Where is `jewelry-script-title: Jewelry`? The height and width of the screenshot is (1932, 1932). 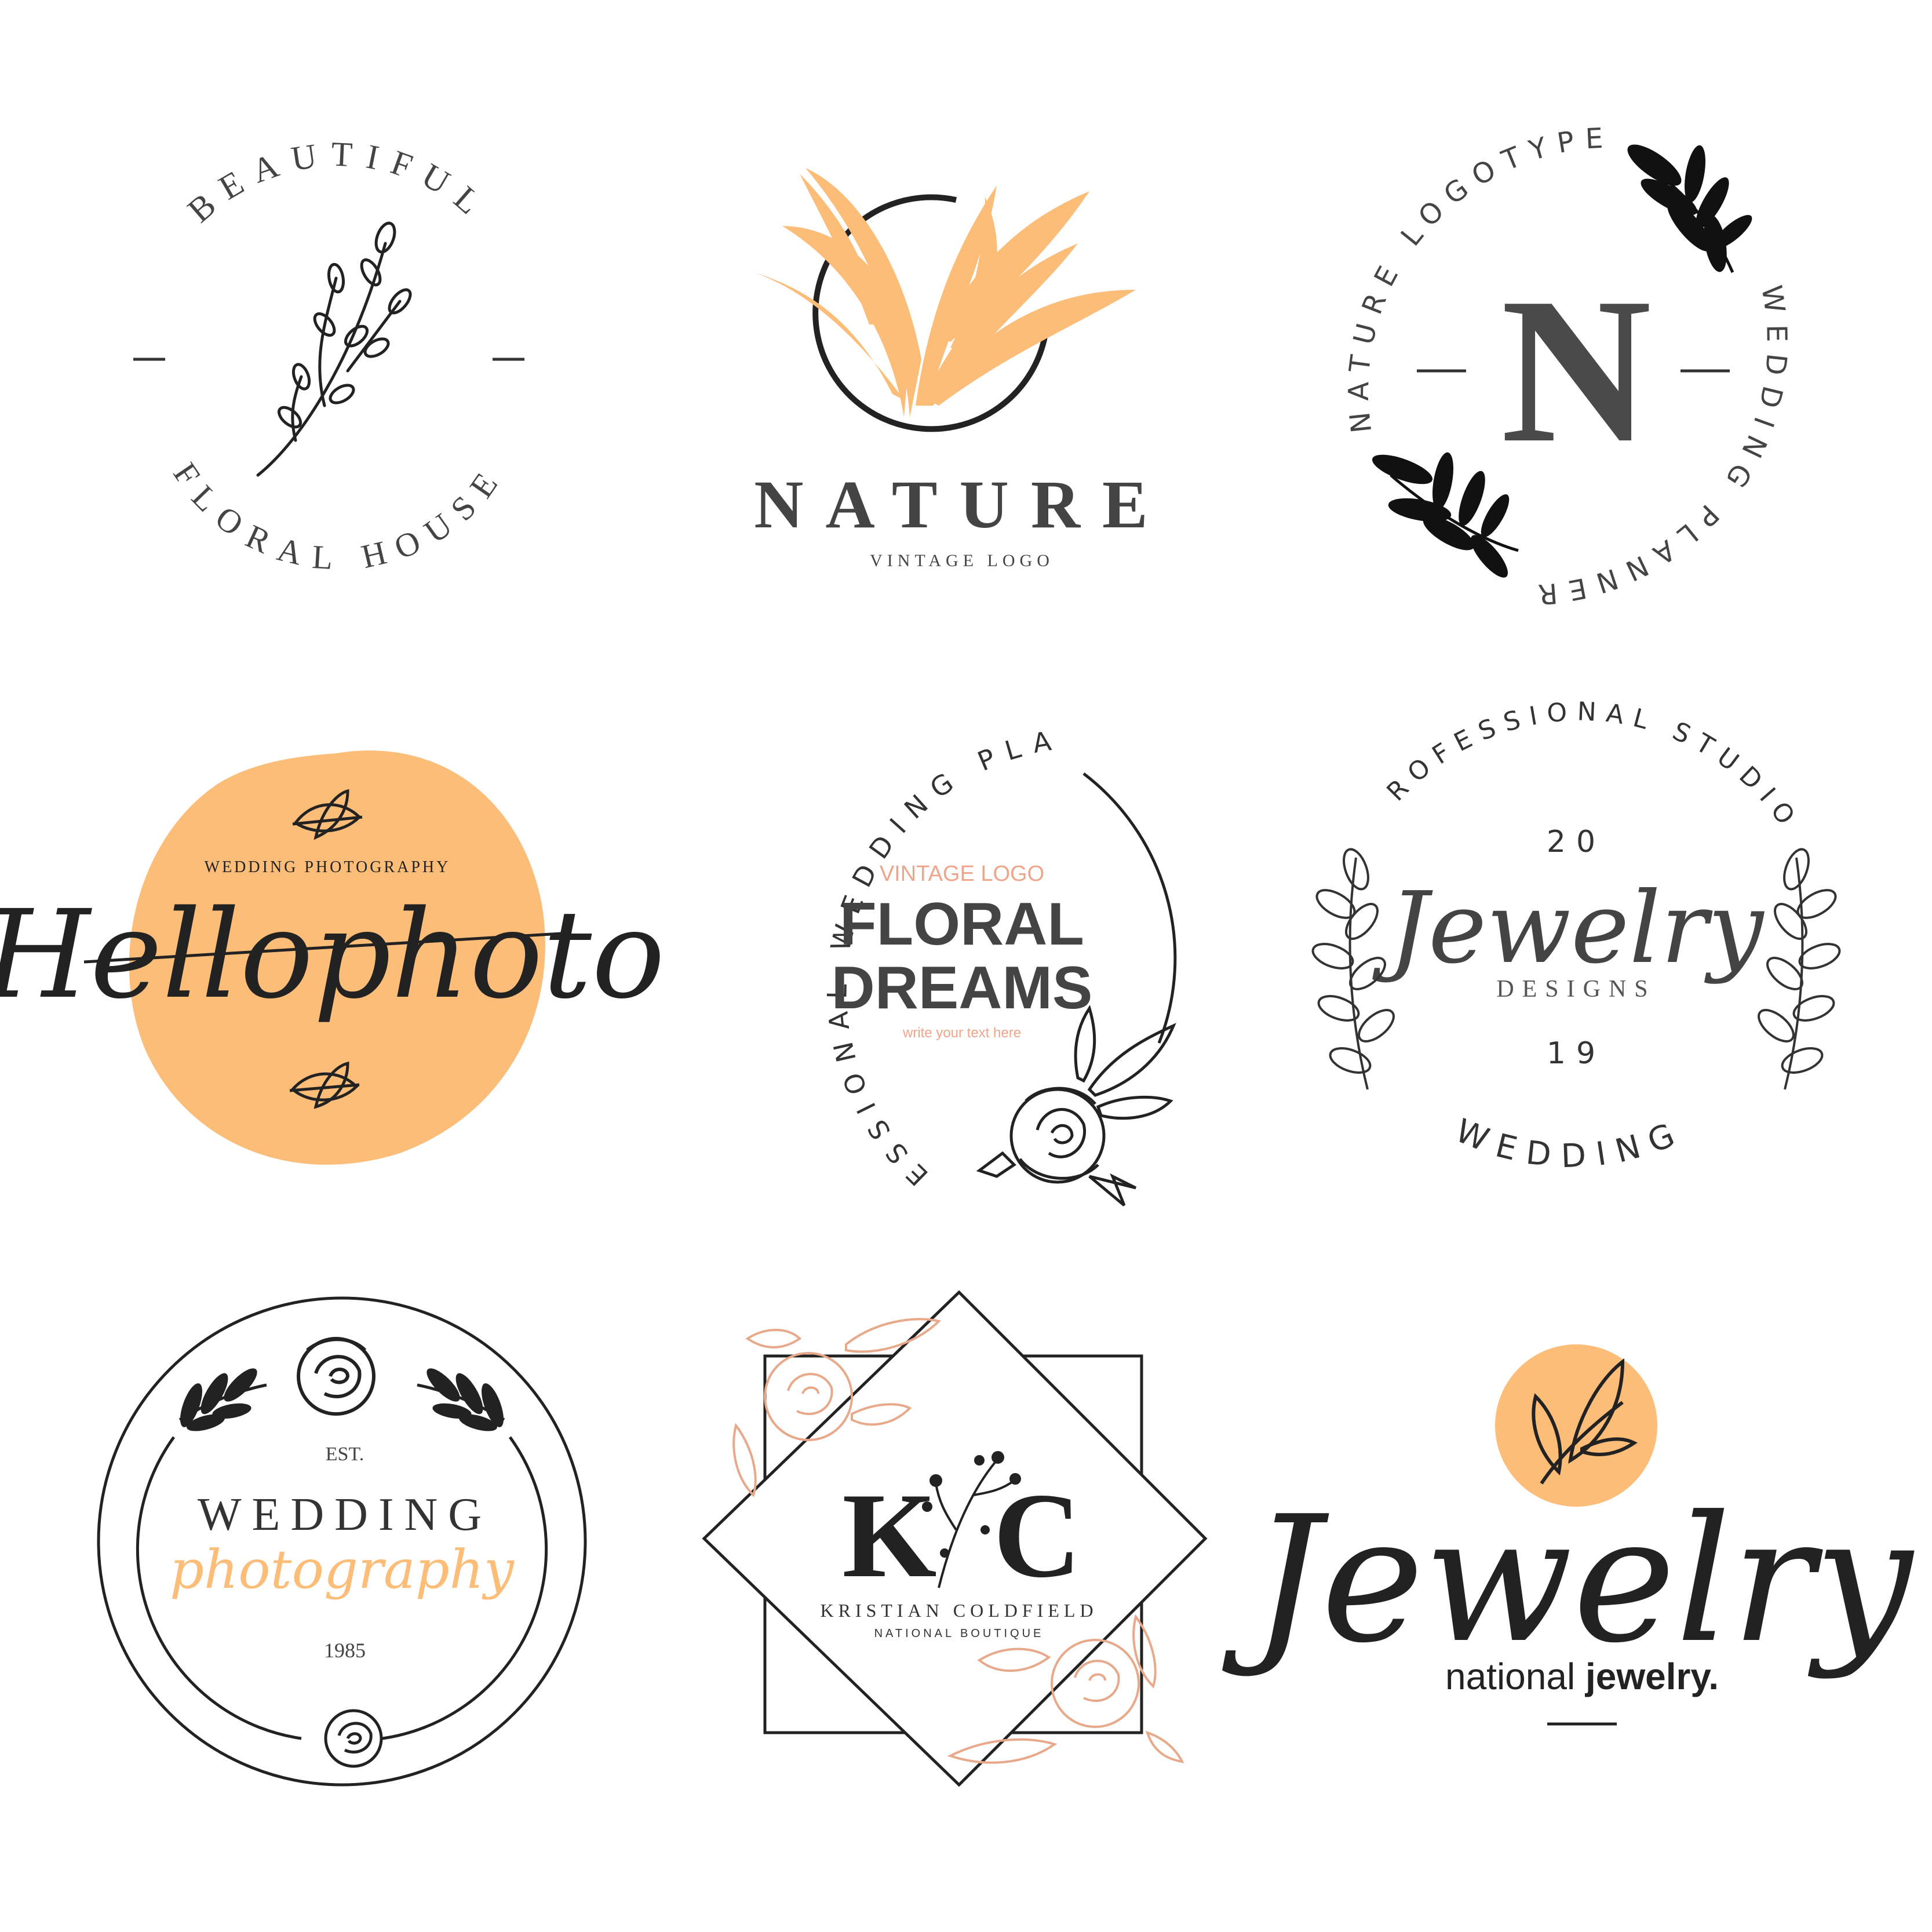
jewelry-script-title: Jewelry is located at coordinates (1569, 928).